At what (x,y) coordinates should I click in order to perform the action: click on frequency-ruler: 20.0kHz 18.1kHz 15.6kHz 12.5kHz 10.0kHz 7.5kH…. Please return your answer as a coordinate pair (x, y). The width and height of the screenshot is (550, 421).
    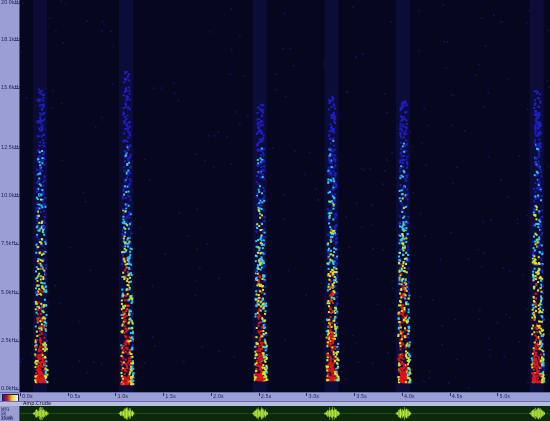
    Looking at the image, I should click on (10, 196).